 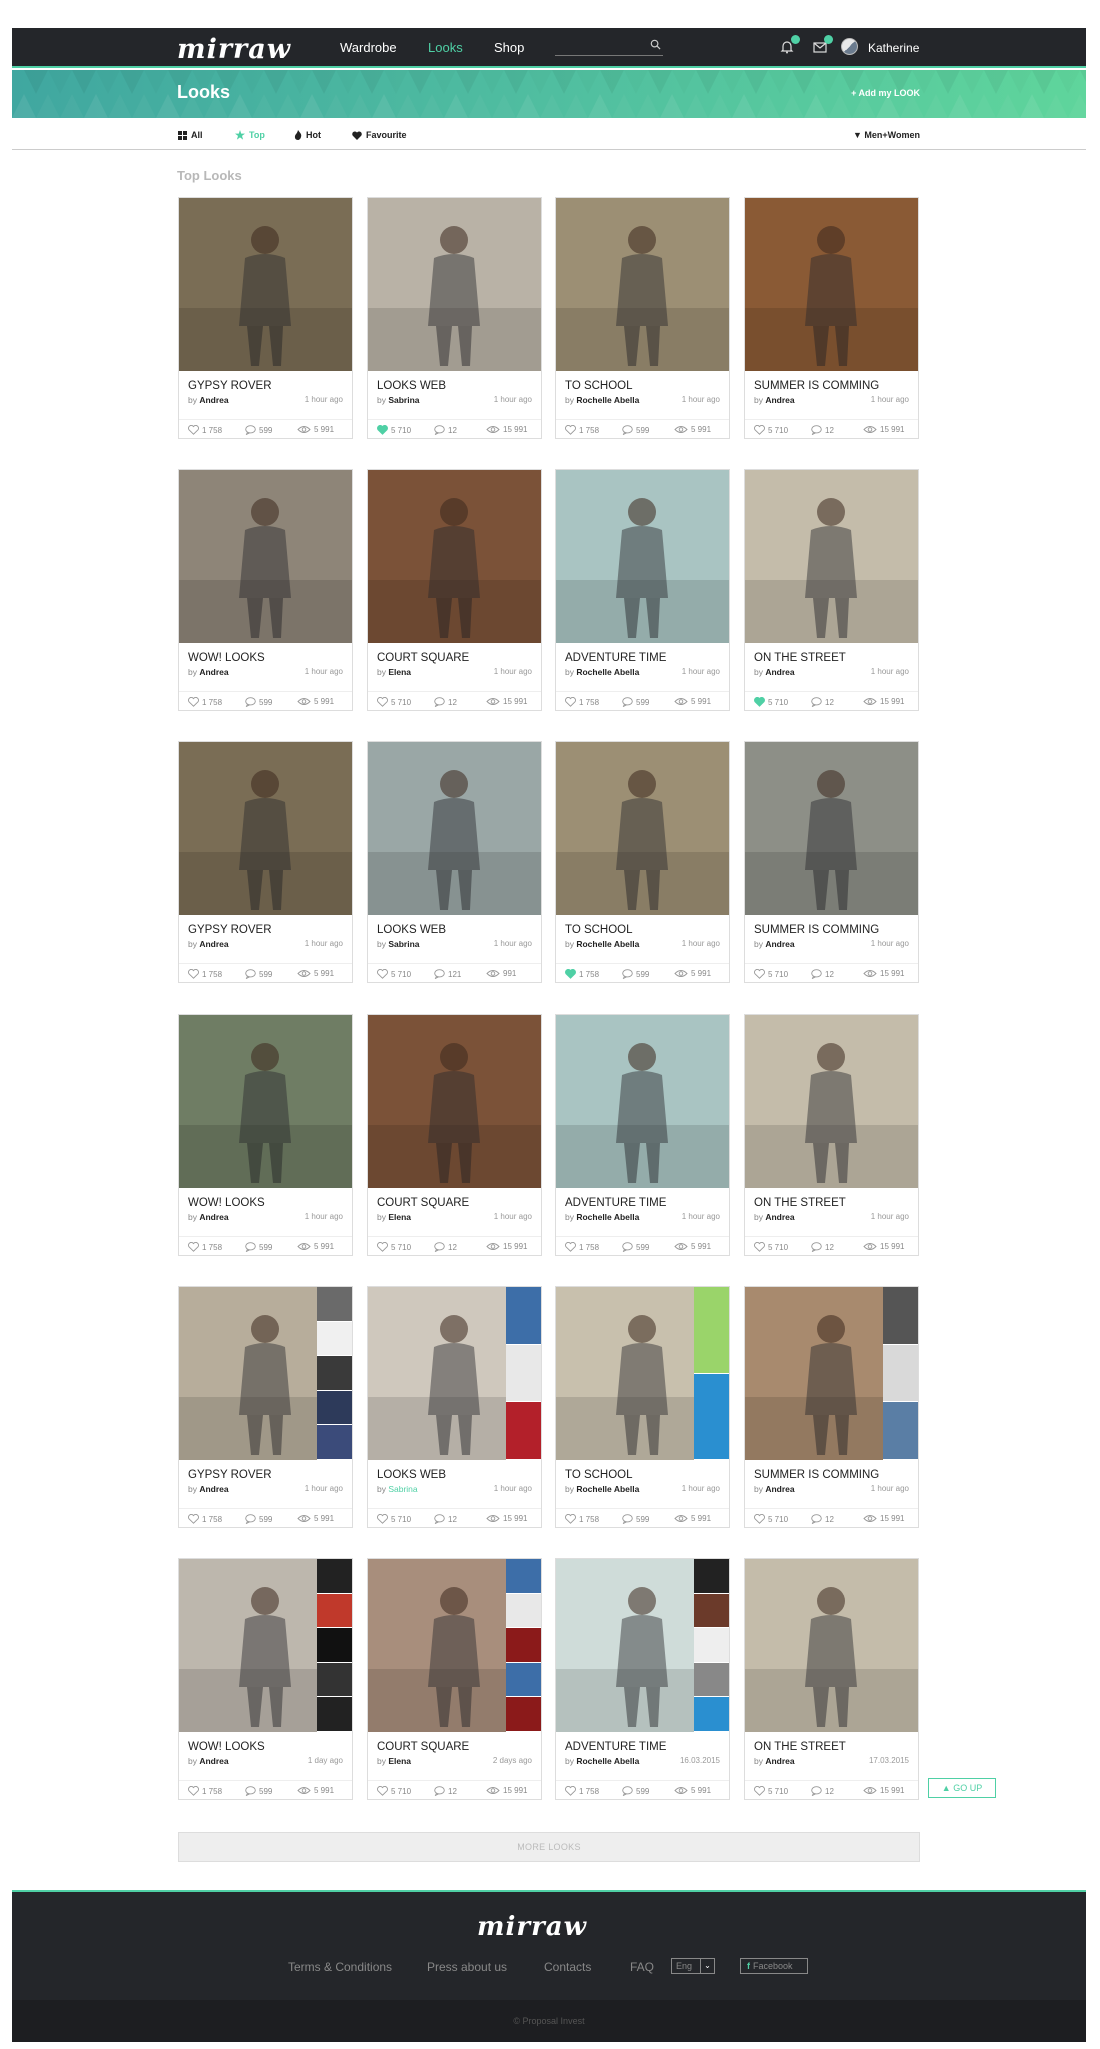 I want to click on gender-select: ▼ Men+Women, so click(x=886, y=135).